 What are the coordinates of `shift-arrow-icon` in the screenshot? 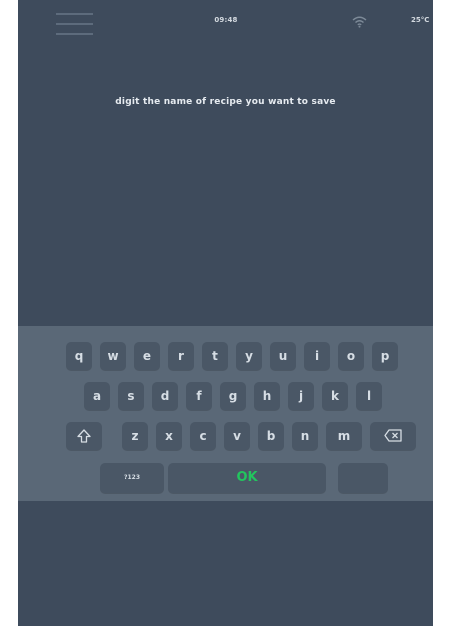 It's located at (84, 436).